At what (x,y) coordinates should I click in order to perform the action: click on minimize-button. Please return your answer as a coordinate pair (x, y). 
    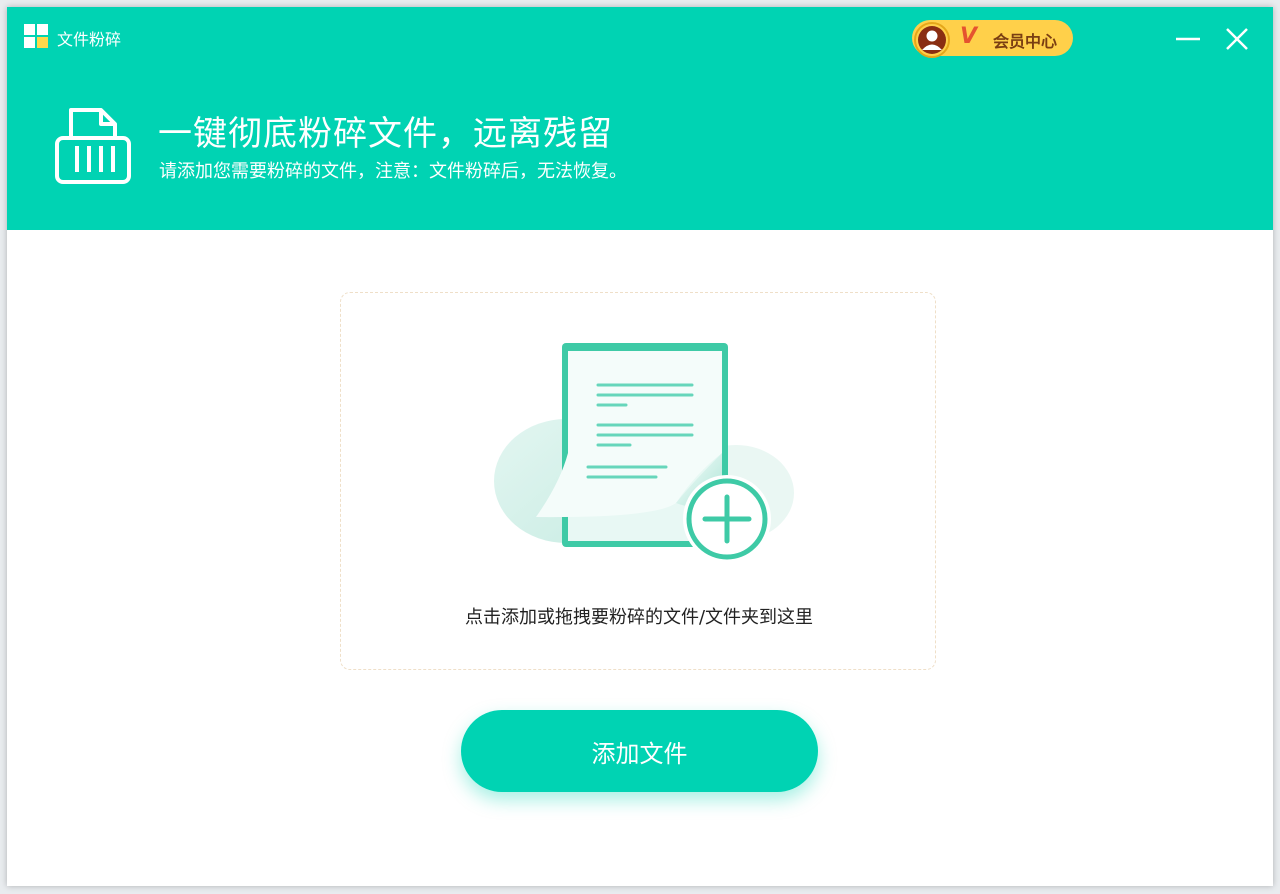
    Looking at the image, I should click on (1188, 39).